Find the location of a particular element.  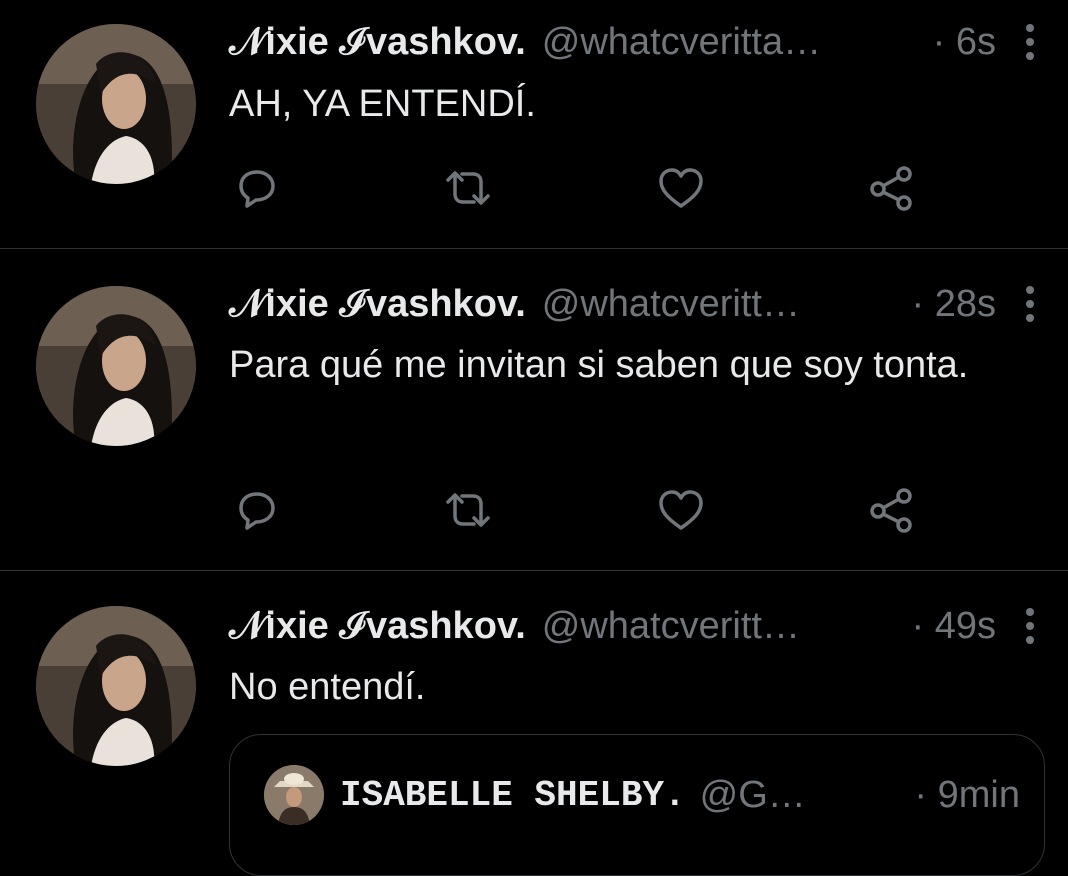

timestamp: · 49s is located at coordinates (939, 626).